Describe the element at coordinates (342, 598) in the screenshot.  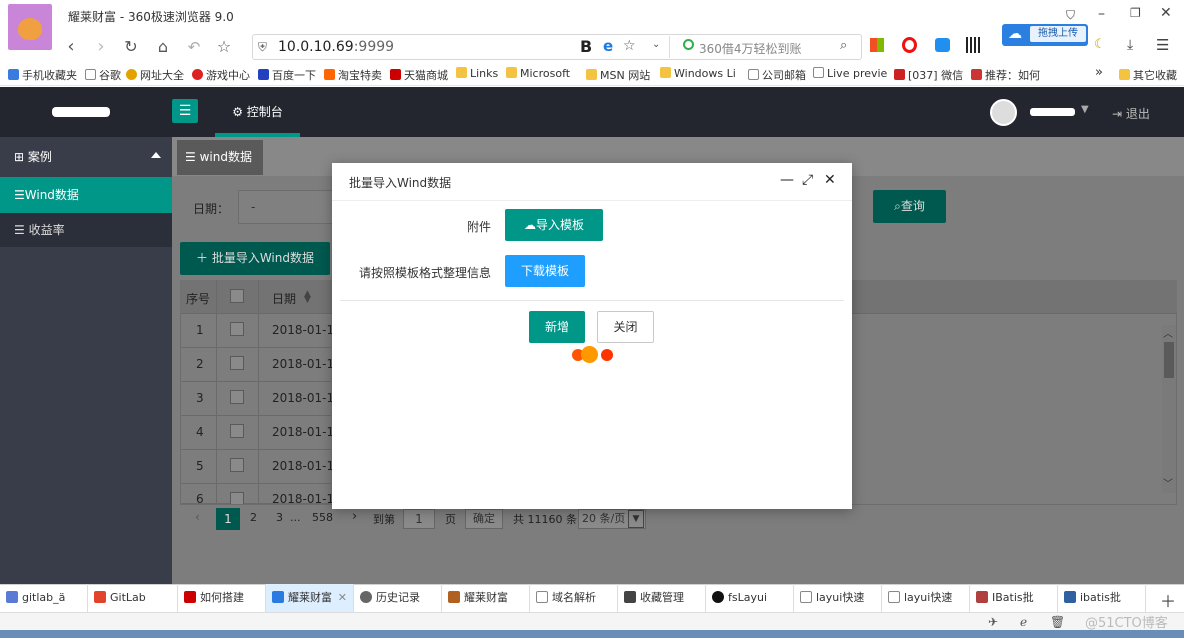
I see `close-tab-icon: ✕` at that location.